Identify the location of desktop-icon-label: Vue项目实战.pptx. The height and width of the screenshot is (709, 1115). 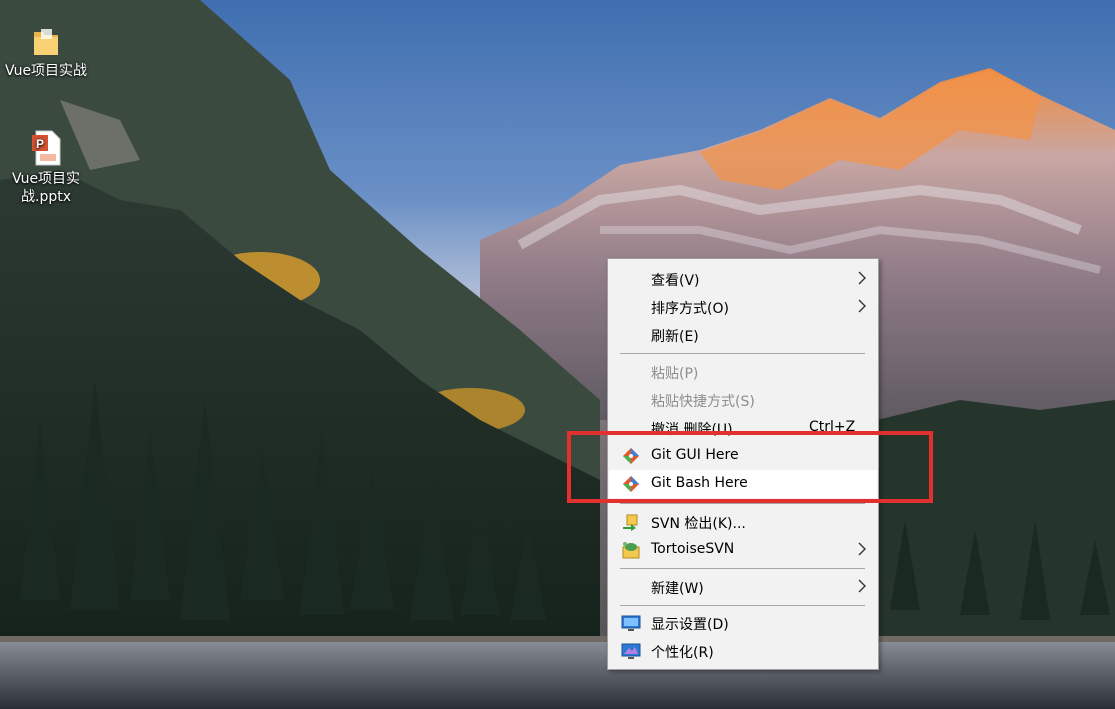
(46, 188).